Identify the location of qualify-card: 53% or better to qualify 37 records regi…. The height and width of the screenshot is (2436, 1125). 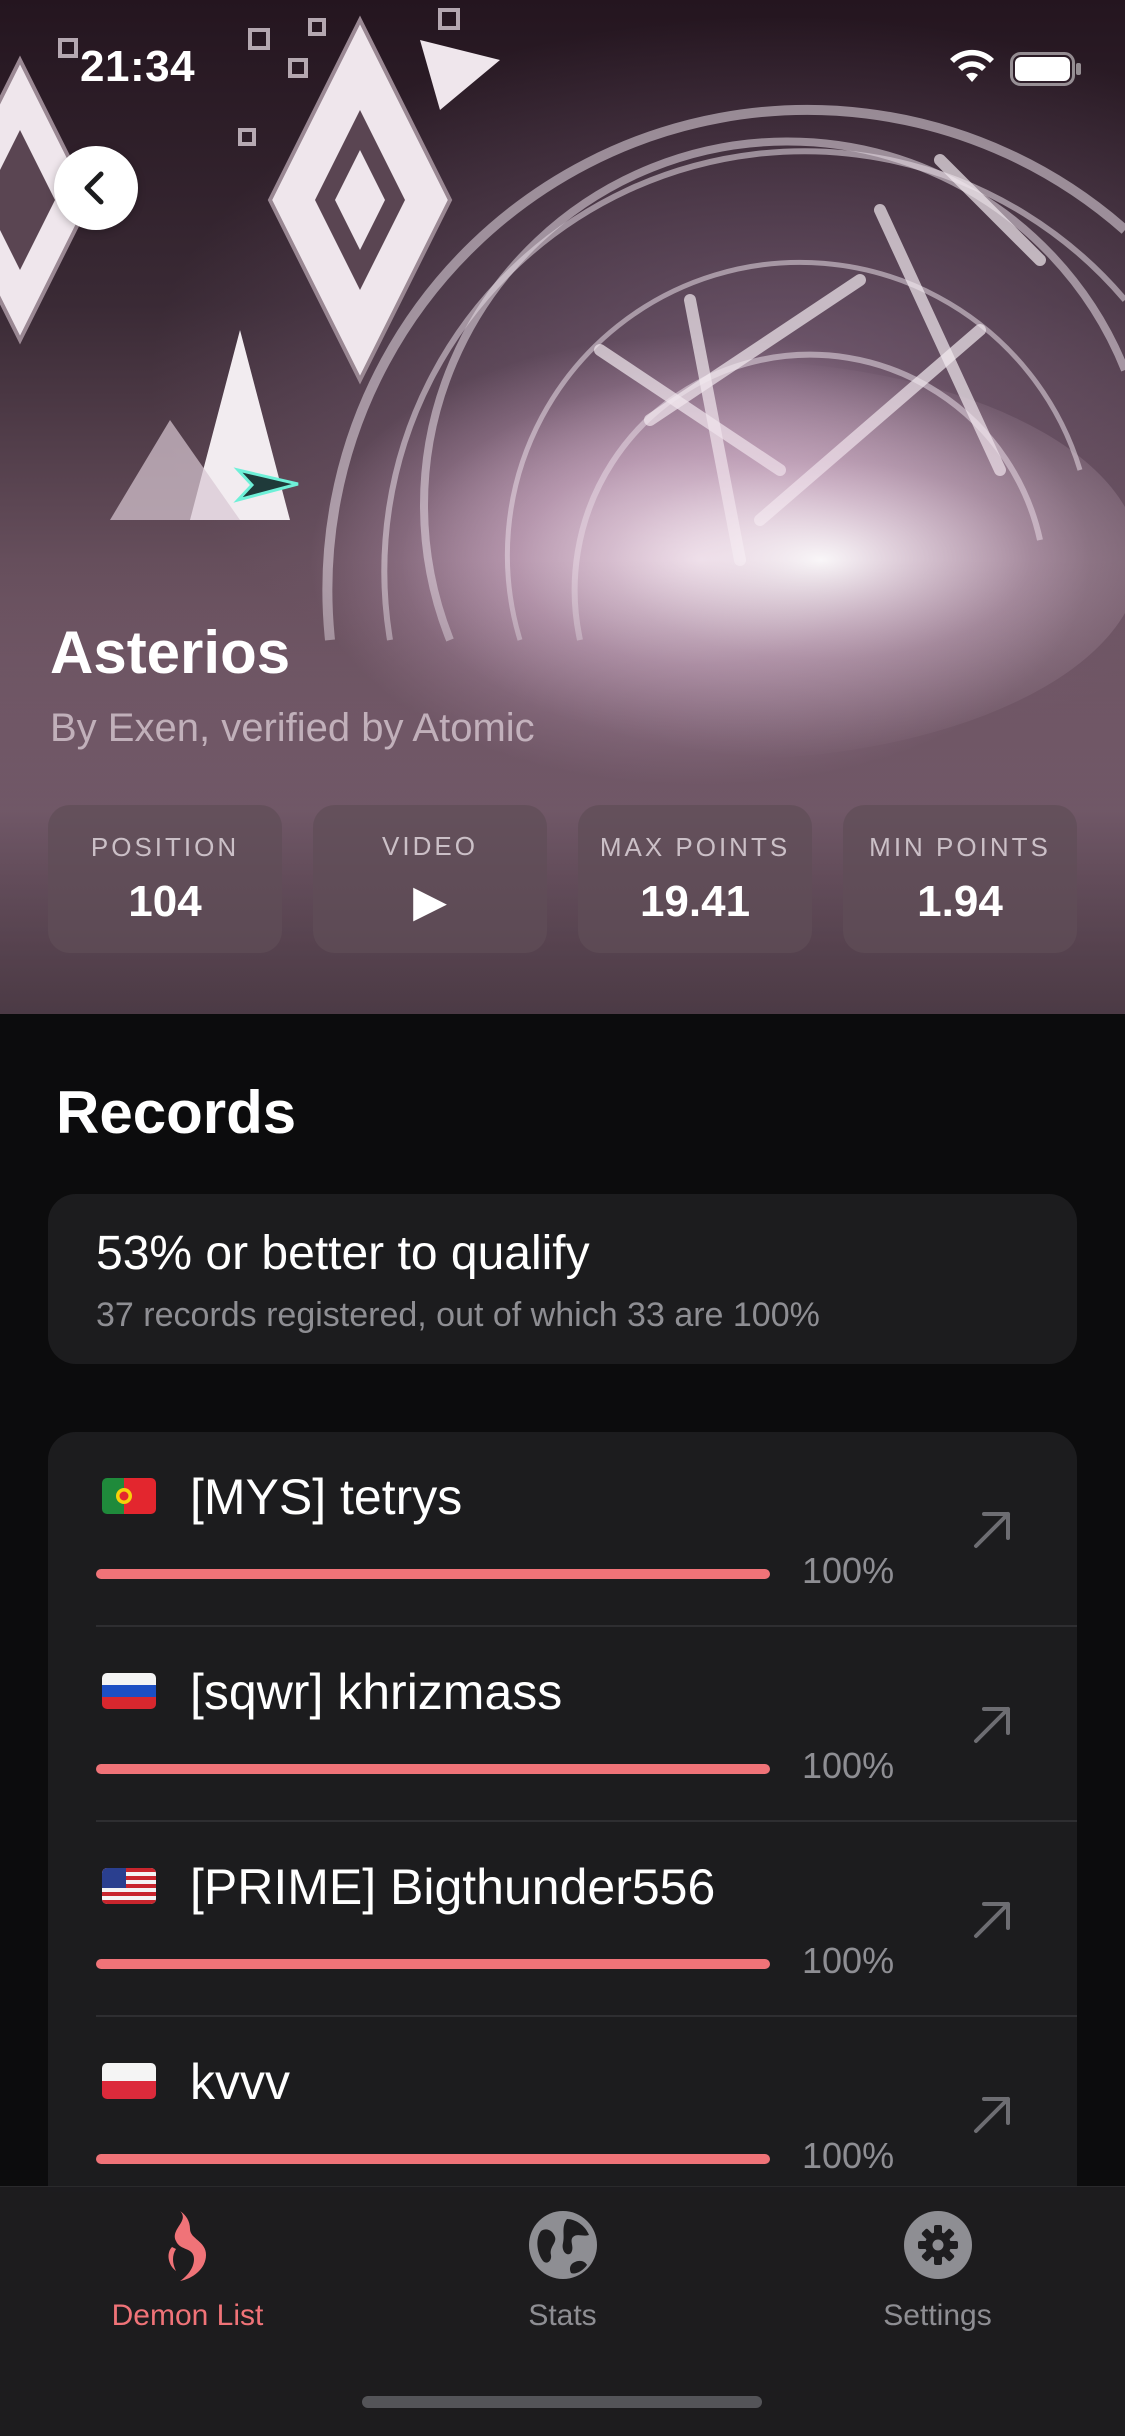
(562, 1279).